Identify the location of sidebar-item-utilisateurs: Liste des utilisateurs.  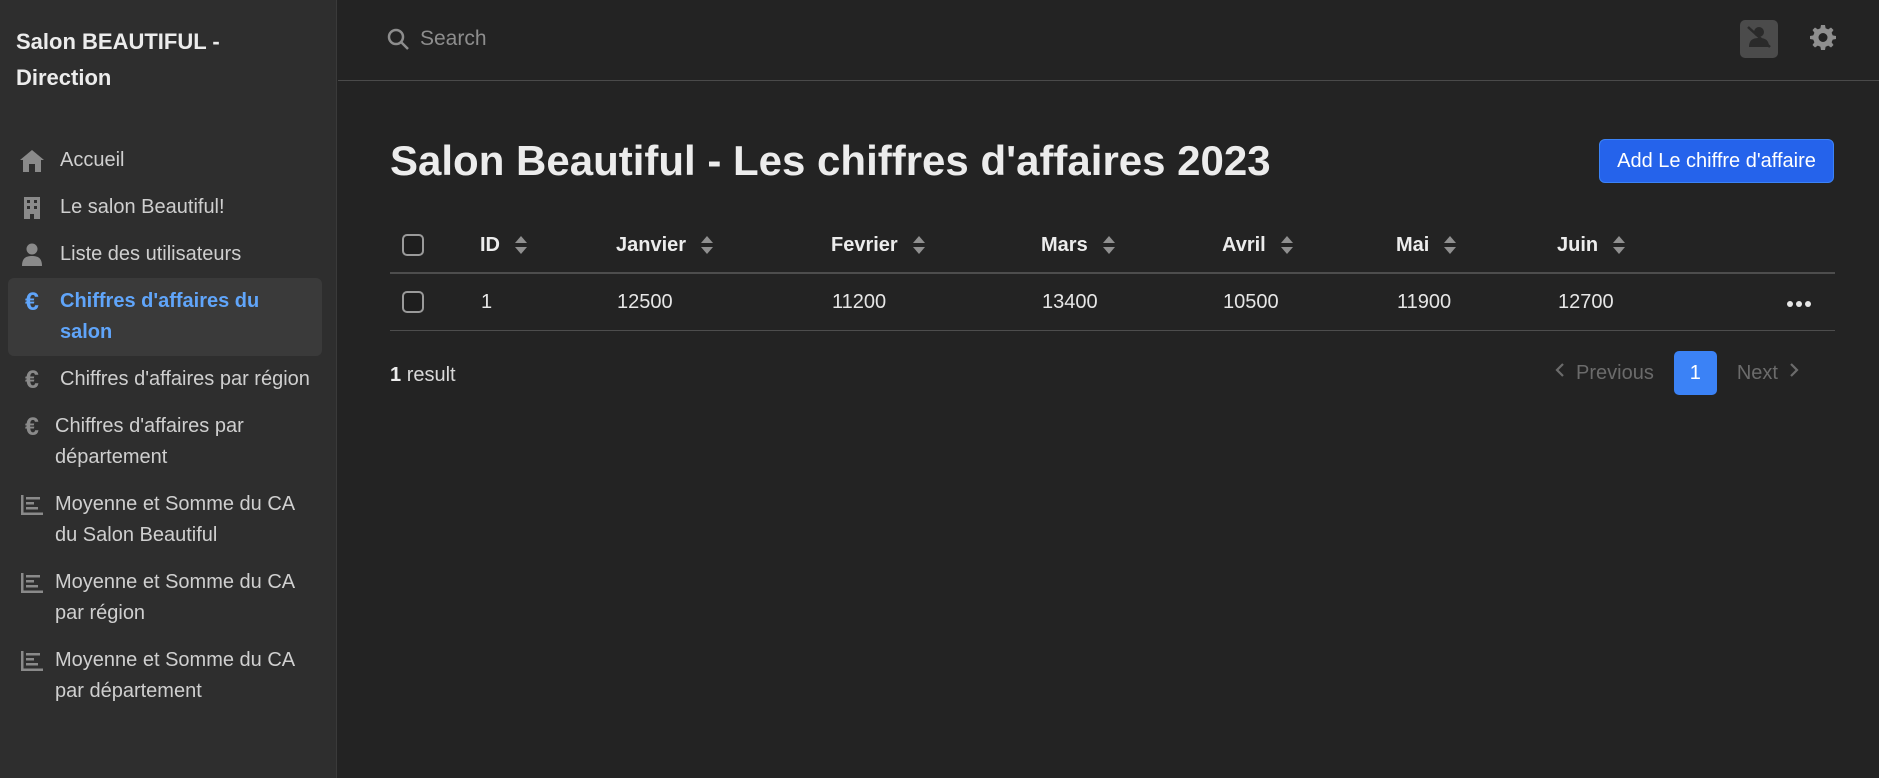
(165, 254).